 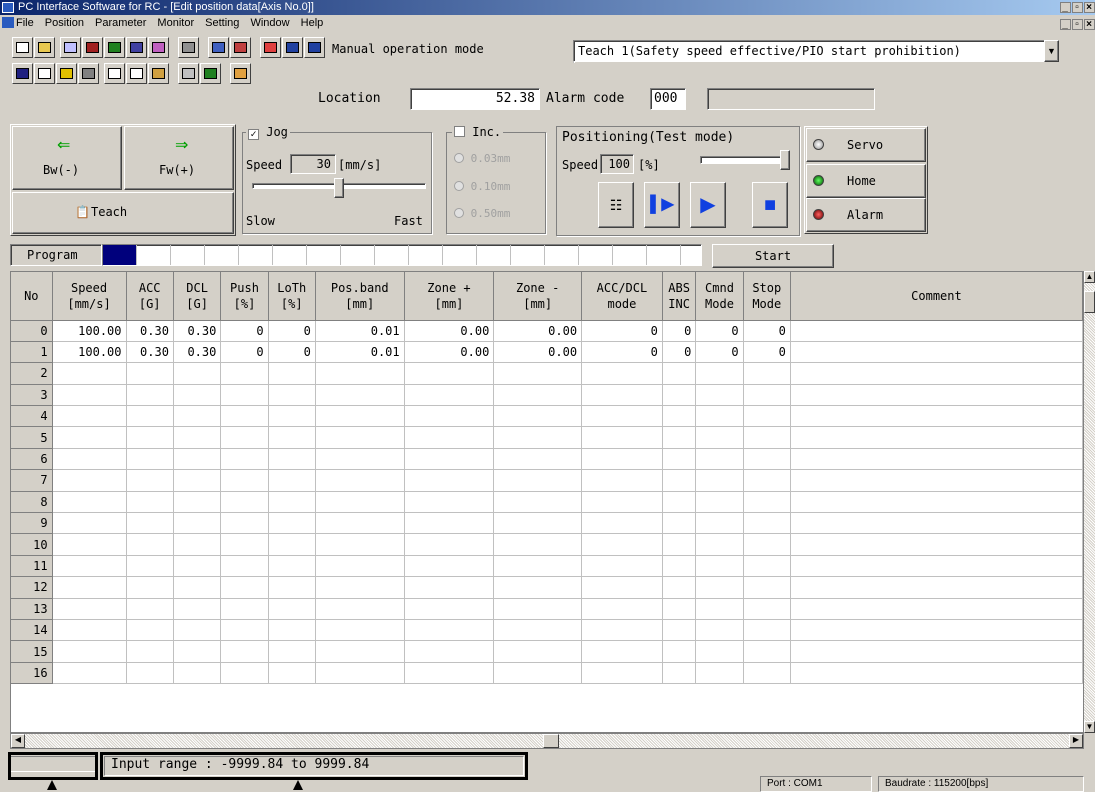 What do you see at coordinates (547, 630) in the screenshot?
I see `table-row: 14` at bounding box center [547, 630].